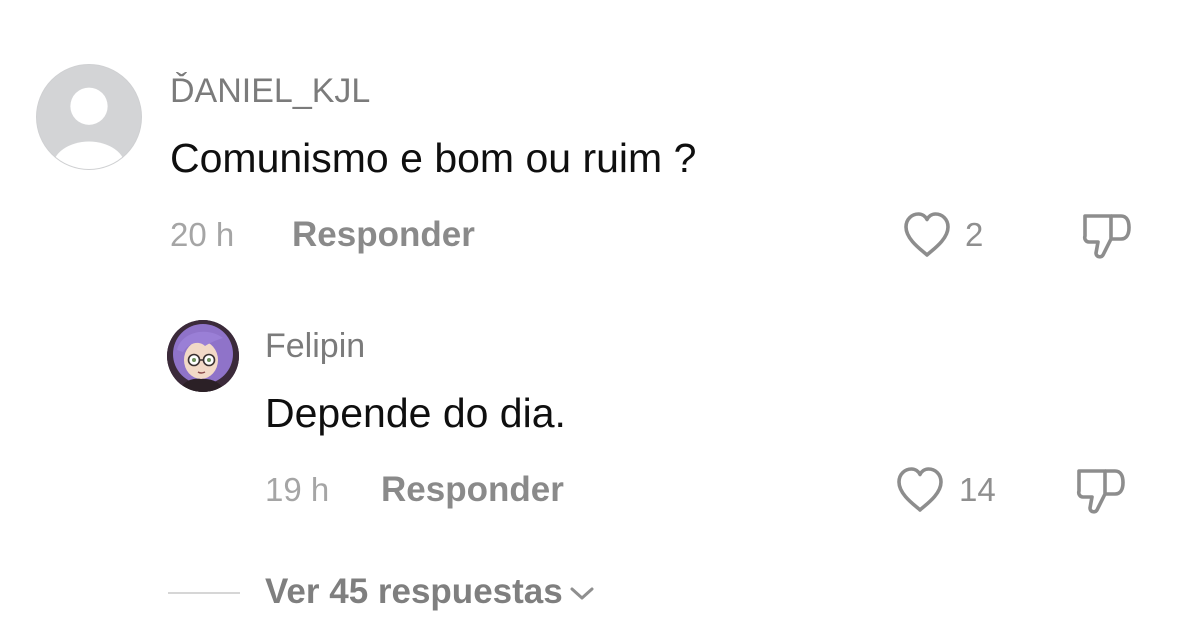 Image resolution: width=1179 pixels, height=630 pixels. I want to click on chevron-down-icon, so click(582, 593).